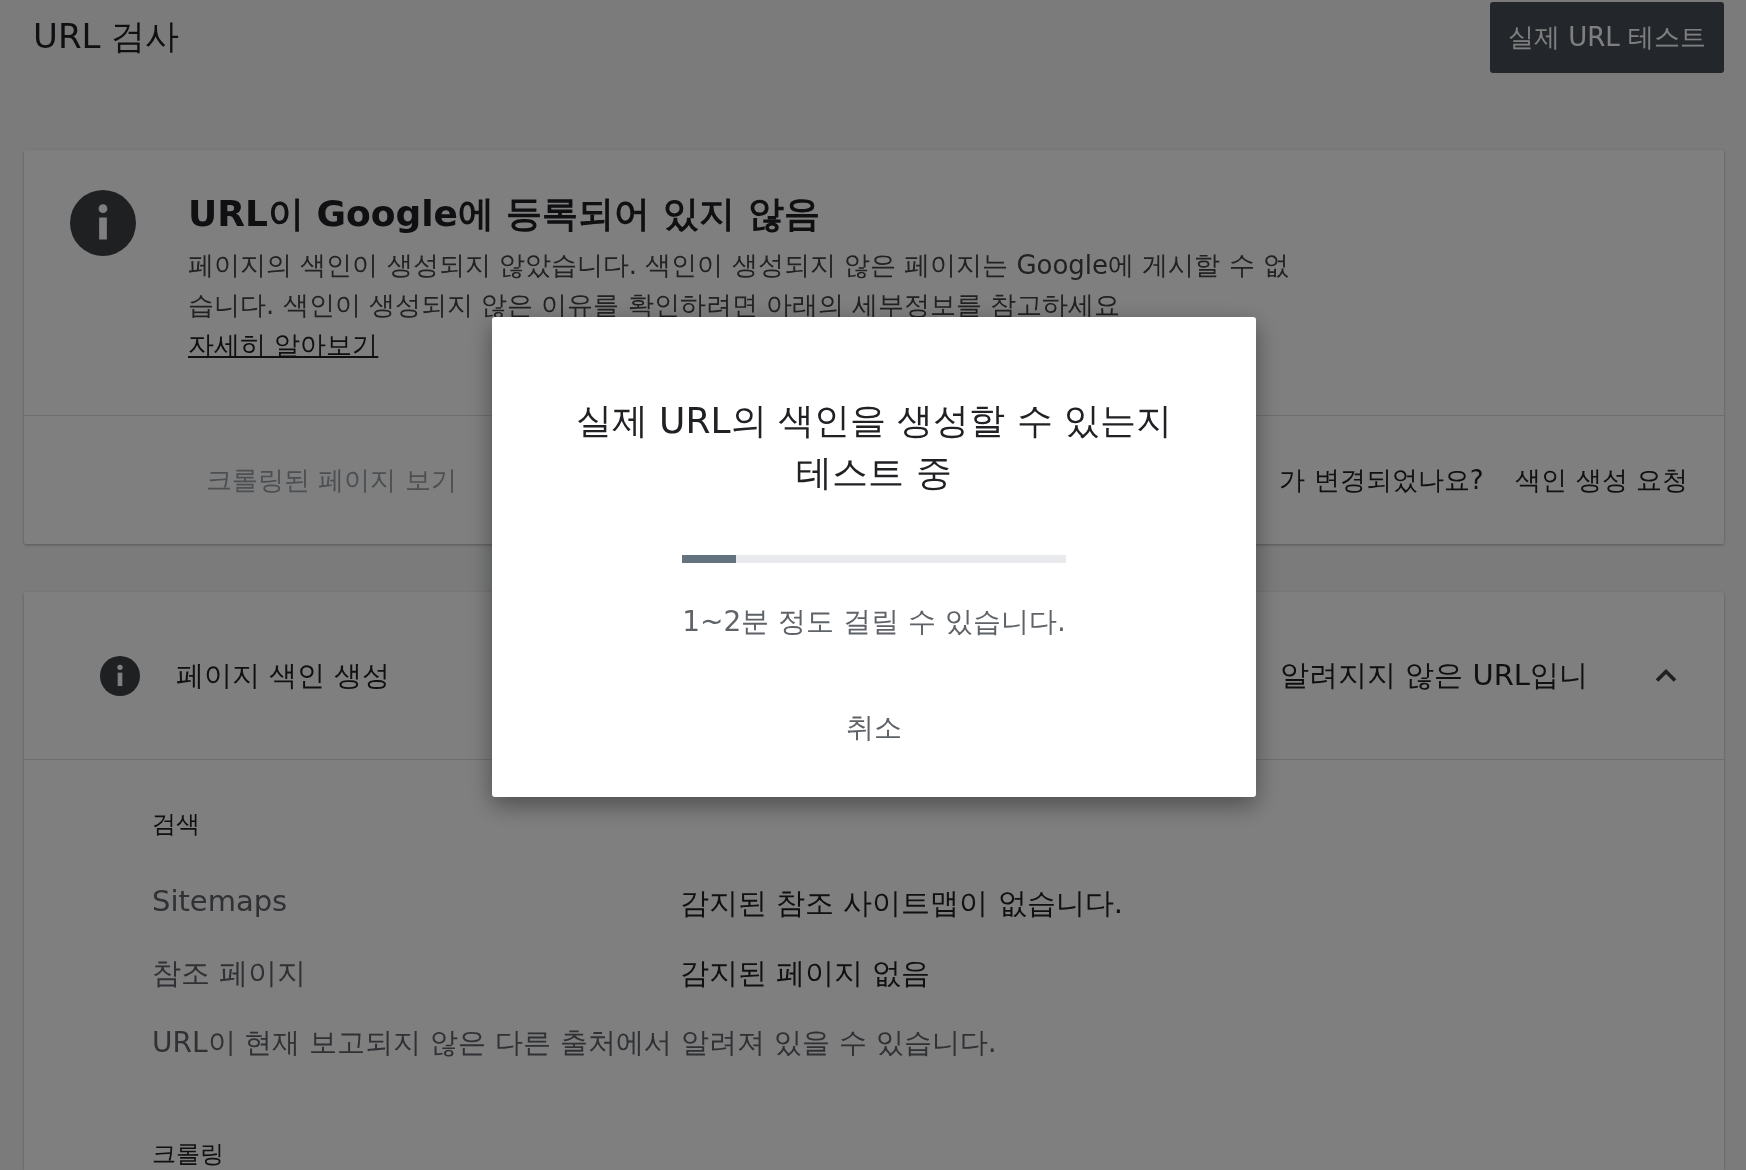  I want to click on detail-label: 참조 페이지, so click(230, 973).